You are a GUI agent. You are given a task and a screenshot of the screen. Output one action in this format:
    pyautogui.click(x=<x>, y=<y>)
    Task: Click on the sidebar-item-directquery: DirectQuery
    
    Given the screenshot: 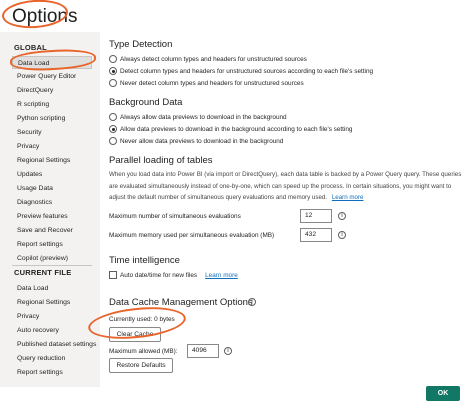 What is the action you would take?
    pyautogui.click(x=52, y=90)
    